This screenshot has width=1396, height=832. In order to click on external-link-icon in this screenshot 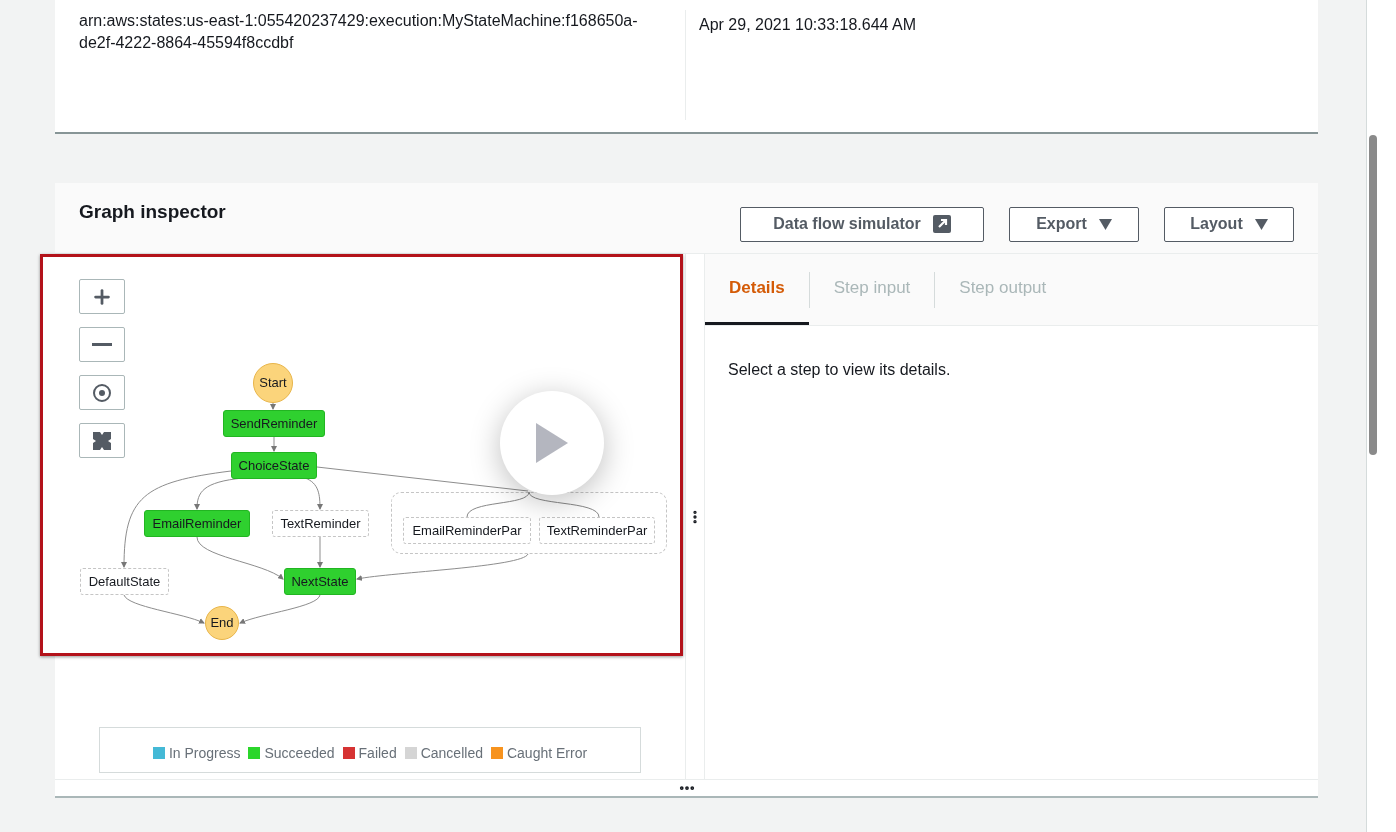, I will do `click(941, 224)`.